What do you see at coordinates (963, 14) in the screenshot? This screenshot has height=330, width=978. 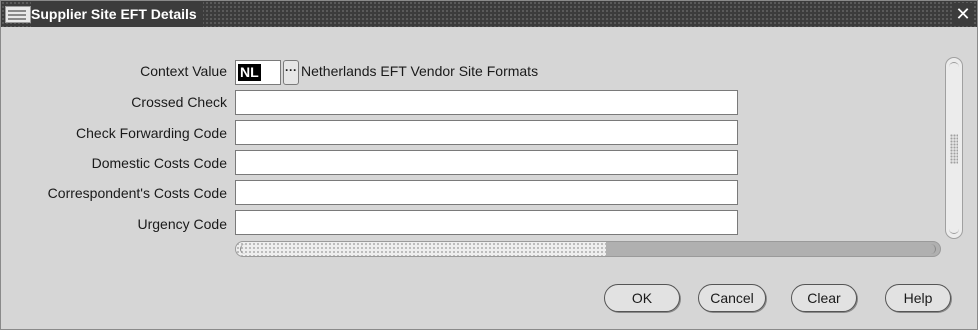 I see `close-icon: ✕` at bounding box center [963, 14].